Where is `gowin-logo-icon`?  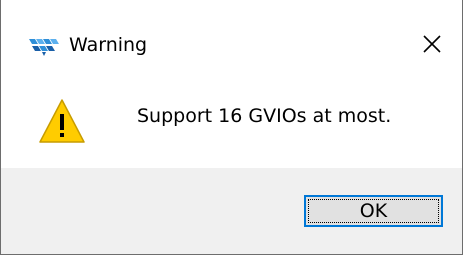
gowin-logo-icon is located at coordinates (44, 47).